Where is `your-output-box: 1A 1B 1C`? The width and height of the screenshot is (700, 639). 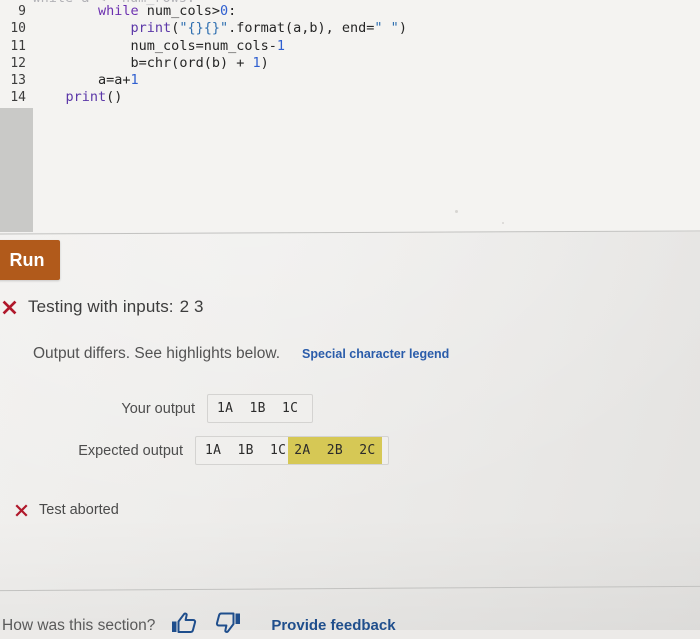
your-output-box: 1A 1B 1C is located at coordinates (260, 408).